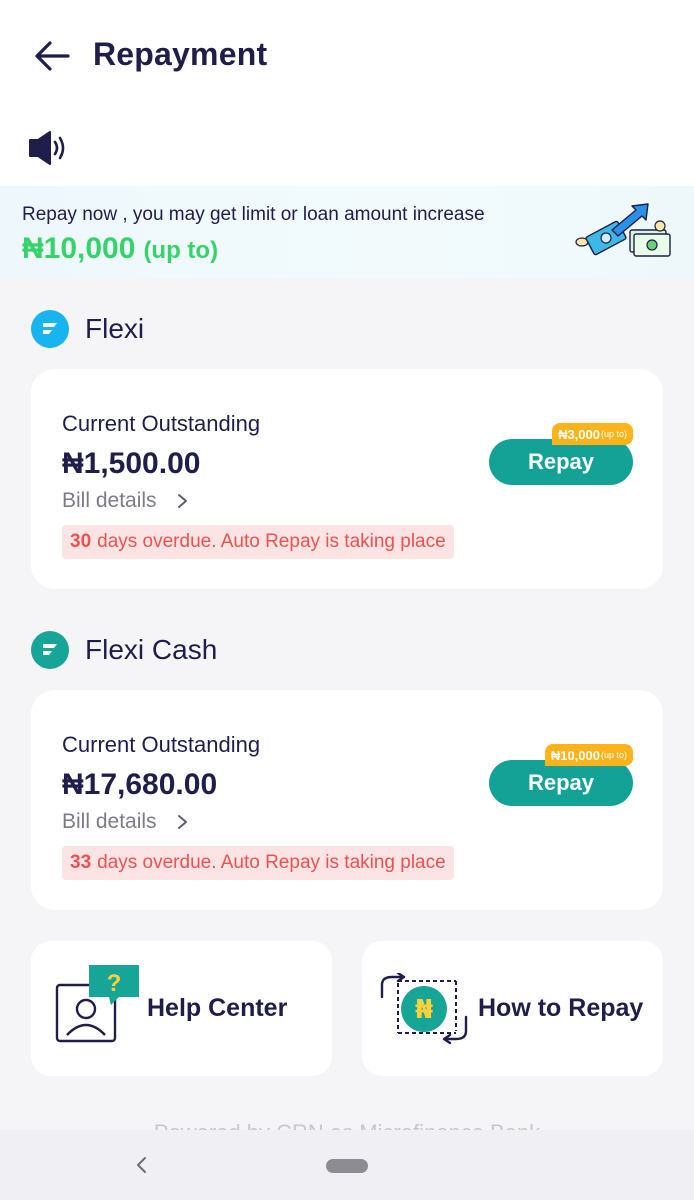  What do you see at coordinates (52, 56) in the screenshot?
I see `back-arrow-icon` at bounding box center [52, 56].